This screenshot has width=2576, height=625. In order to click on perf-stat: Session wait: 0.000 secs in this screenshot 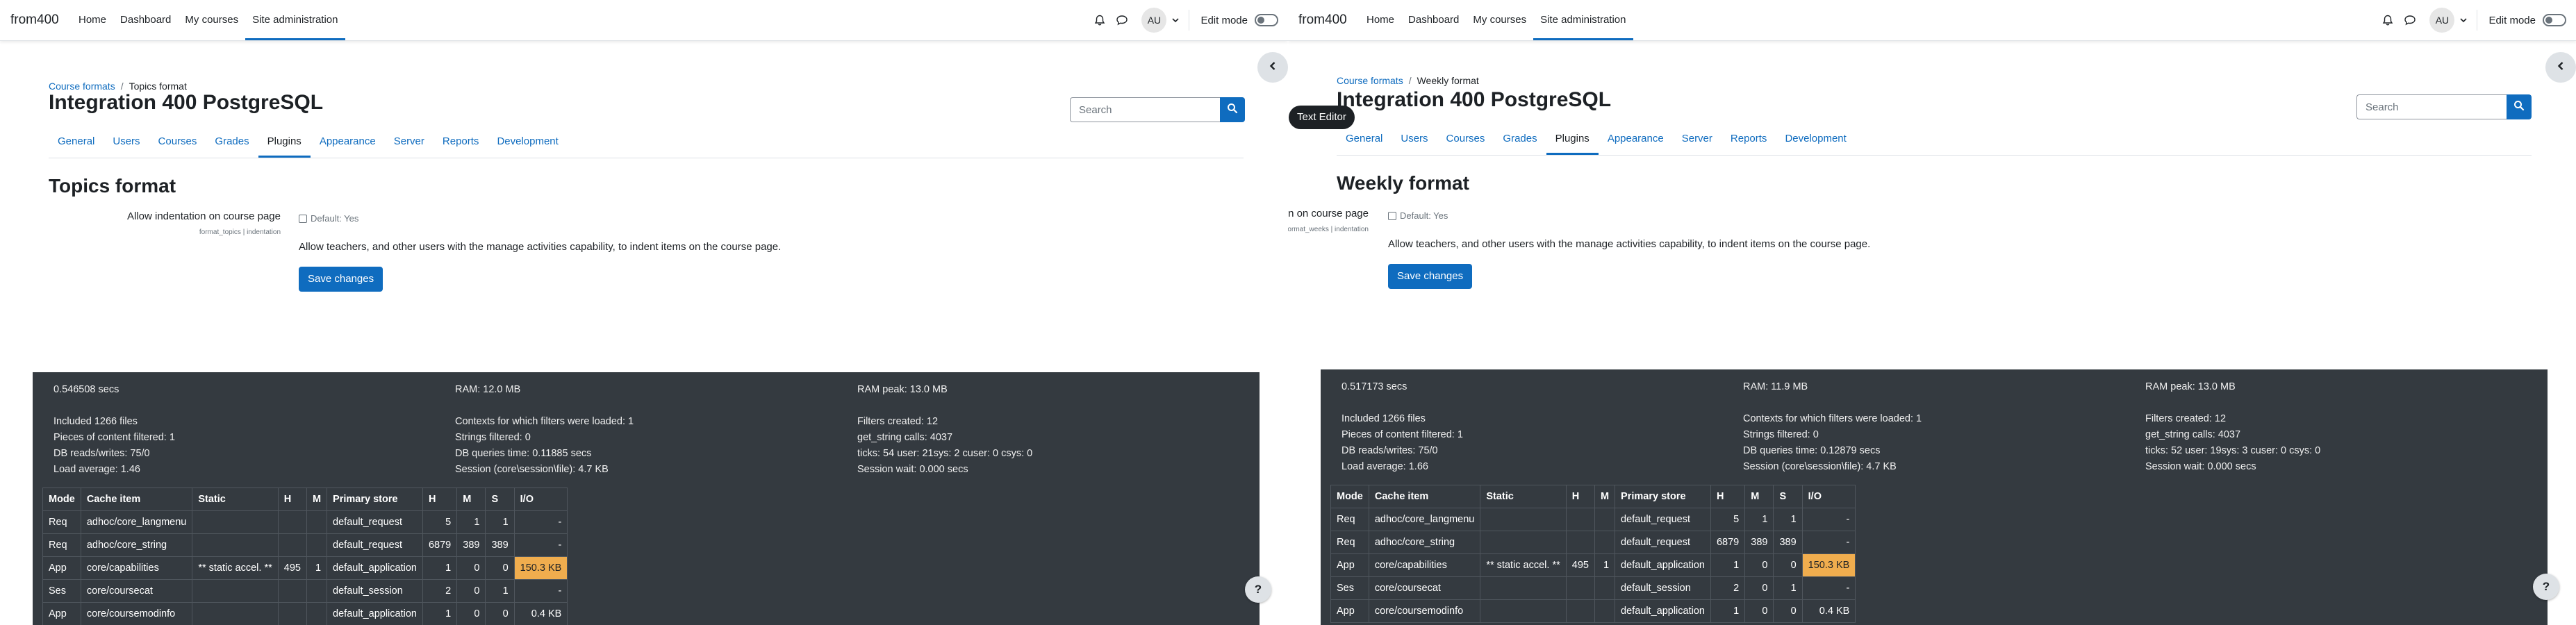, I will do `click(2201, 466)`.